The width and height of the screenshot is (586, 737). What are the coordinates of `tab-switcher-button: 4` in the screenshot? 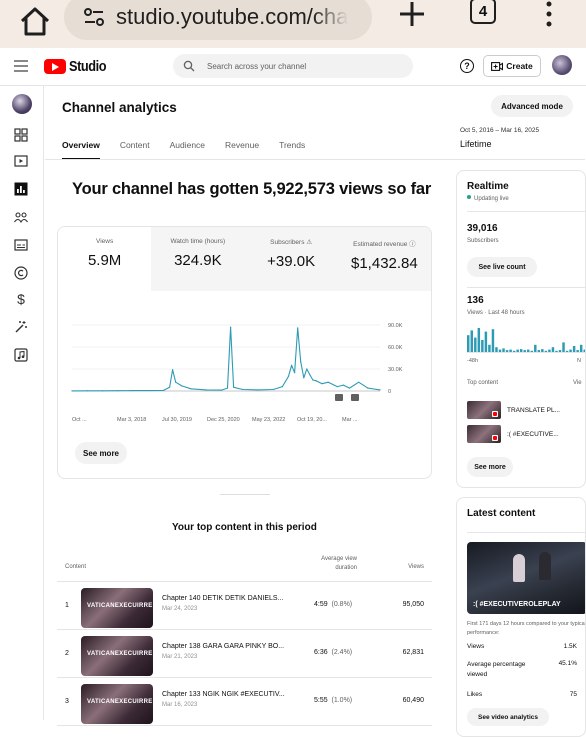 It's located at (483, 12).